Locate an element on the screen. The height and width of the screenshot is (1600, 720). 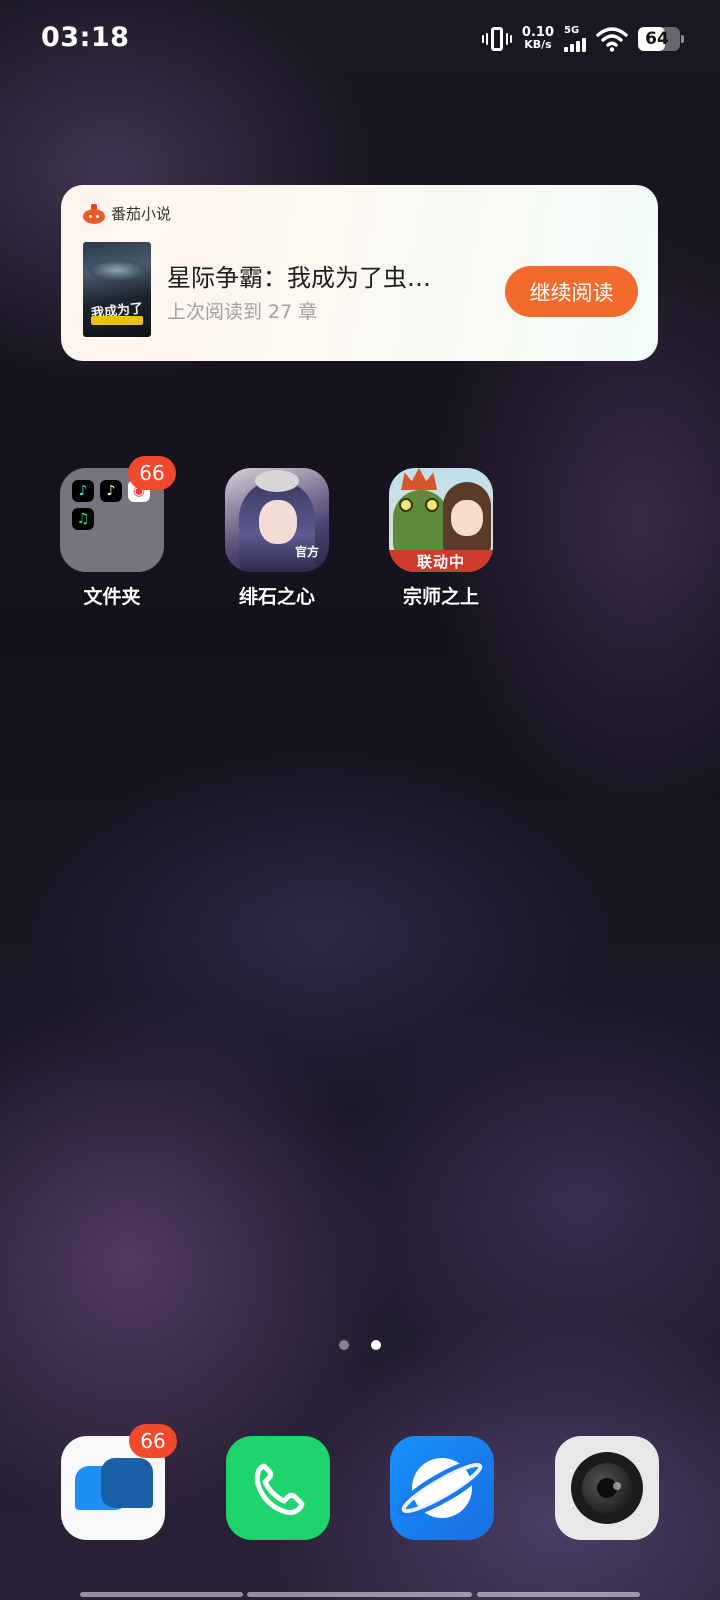
camera-app-icon is located at coordinates (607, 1488).